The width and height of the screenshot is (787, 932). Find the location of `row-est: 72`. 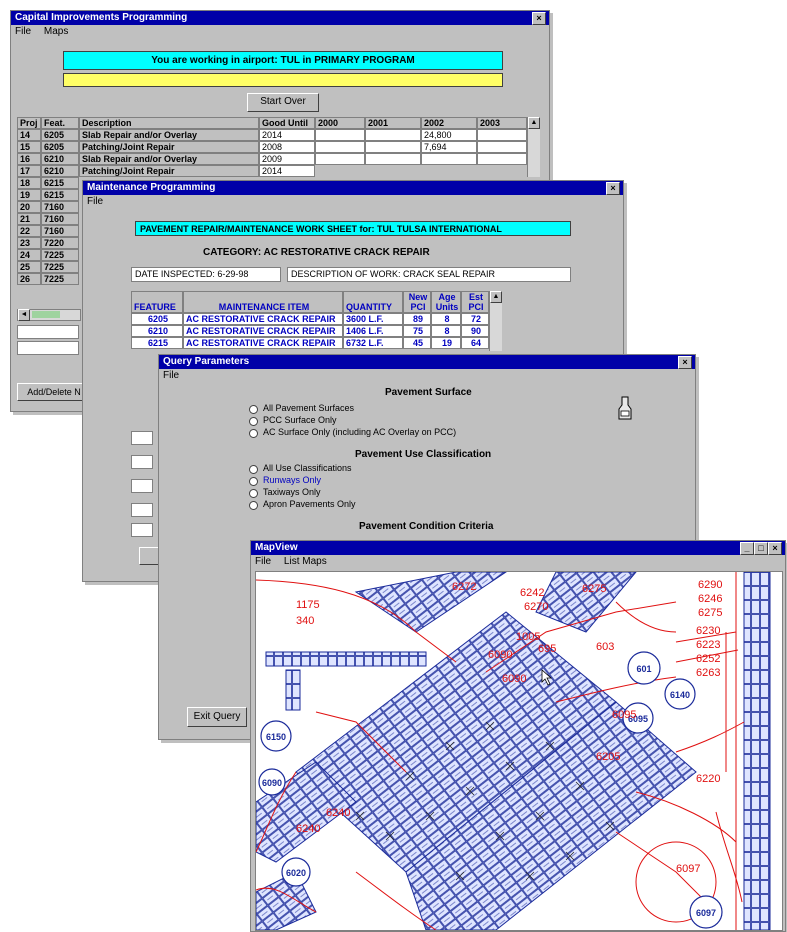

row-est: 72 is located at coordinates (475, 319).